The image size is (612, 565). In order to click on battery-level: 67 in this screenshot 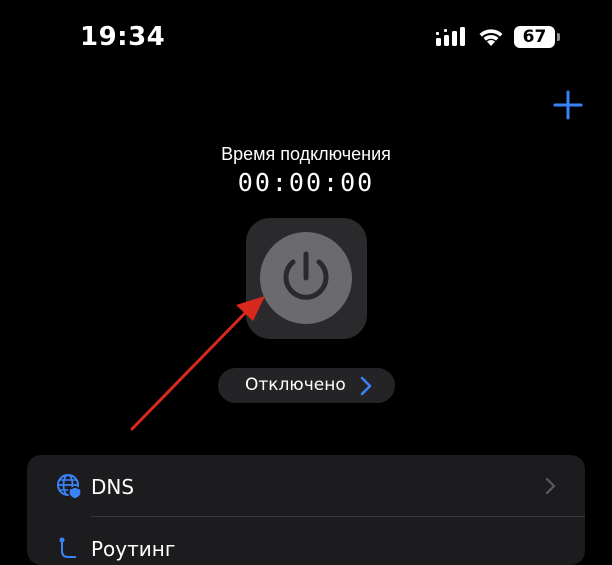, I will do `click(534, 37)`.